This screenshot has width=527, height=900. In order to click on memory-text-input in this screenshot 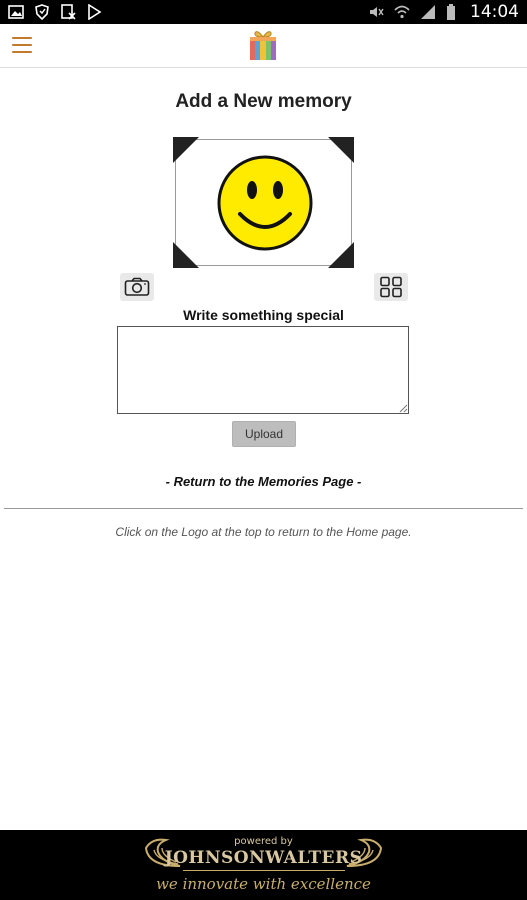, I will do `click(263, 370)`.